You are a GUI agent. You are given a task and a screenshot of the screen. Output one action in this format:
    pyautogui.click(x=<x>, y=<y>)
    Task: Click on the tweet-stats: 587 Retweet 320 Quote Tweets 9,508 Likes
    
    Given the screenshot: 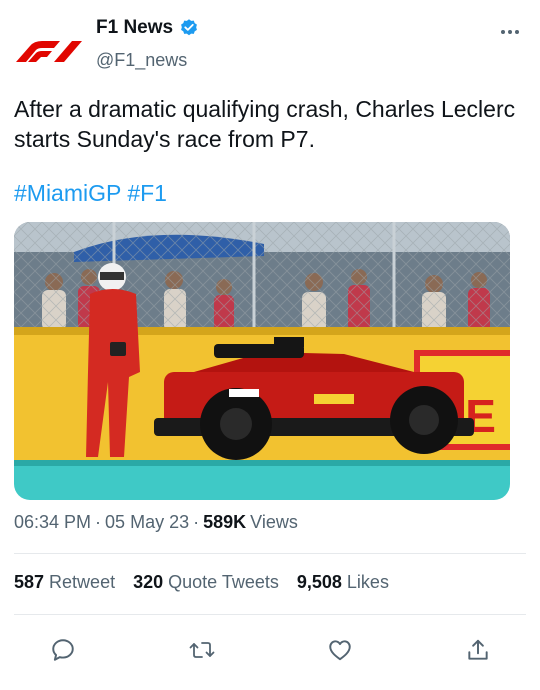 What is the action you would take?
    pyautogui.click(x=201, y=582)
    